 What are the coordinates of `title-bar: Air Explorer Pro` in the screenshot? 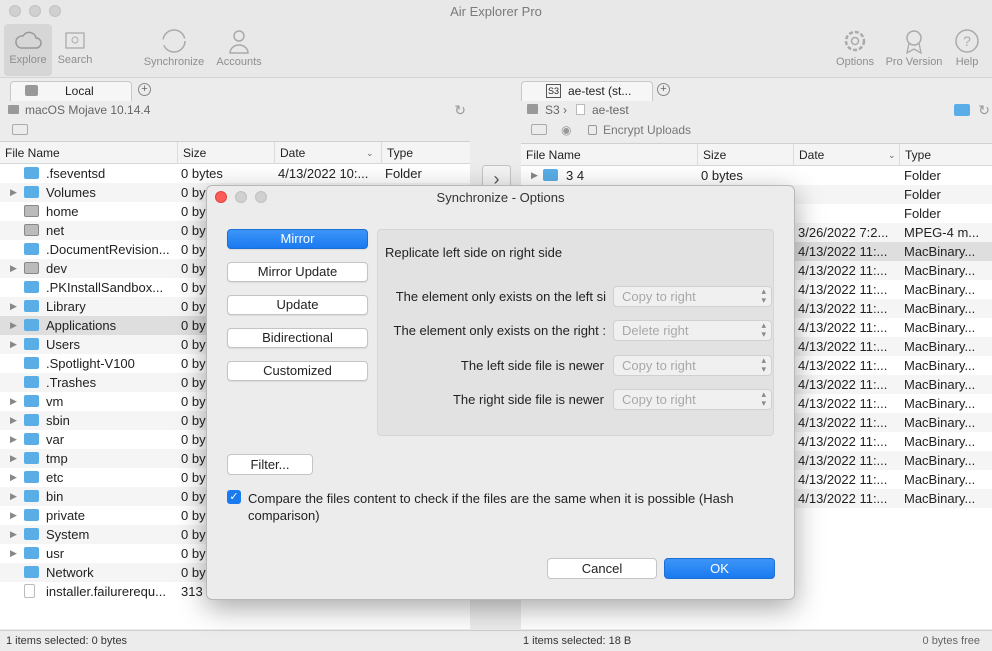 It's located at (496, 12).